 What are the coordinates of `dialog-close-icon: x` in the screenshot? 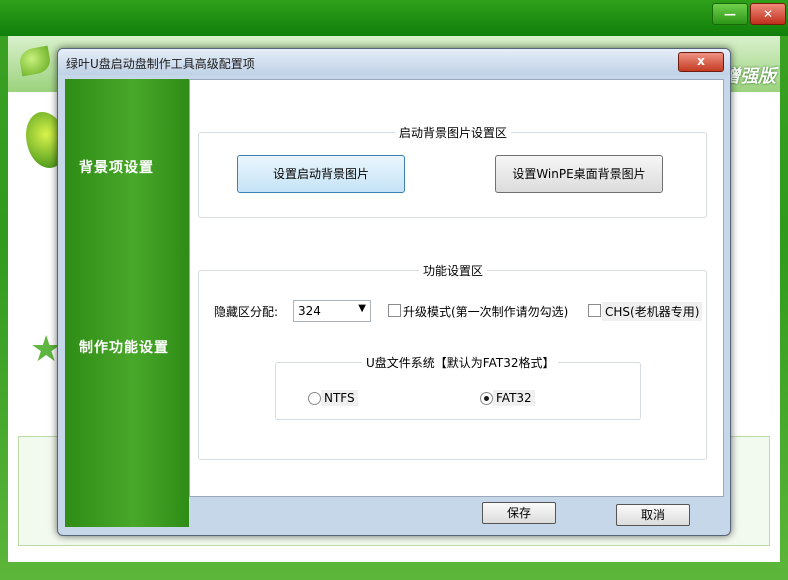 It's located at (701, 62).